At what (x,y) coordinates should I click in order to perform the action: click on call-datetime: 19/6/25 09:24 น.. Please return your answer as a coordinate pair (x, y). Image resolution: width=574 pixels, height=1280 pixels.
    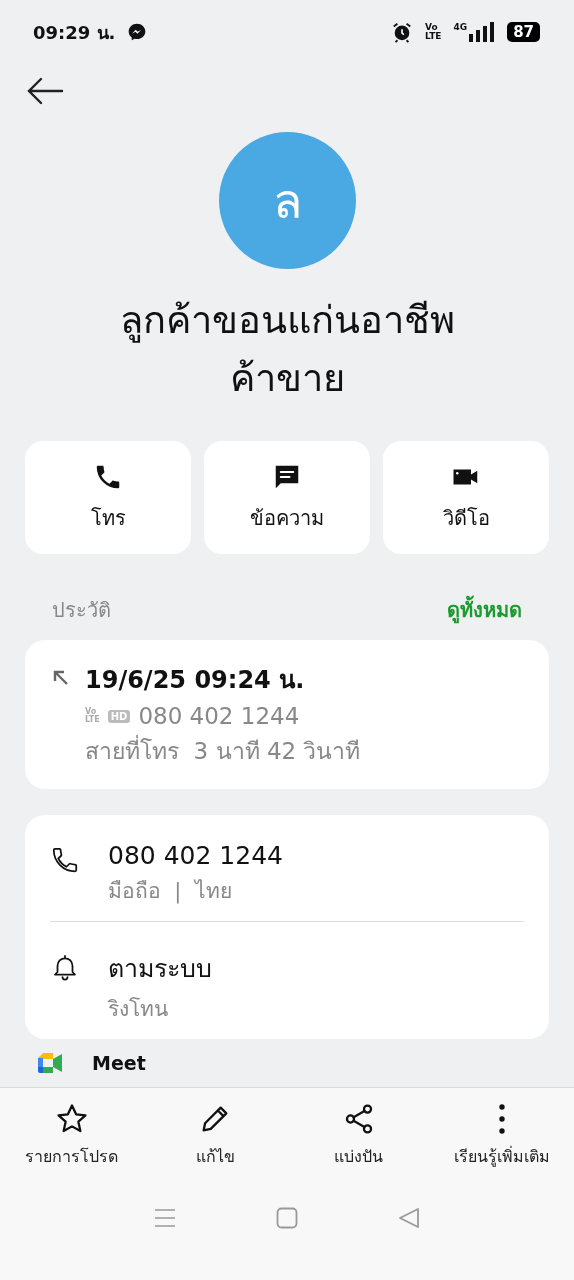
    Looking at the image, I should click on (195, 680).